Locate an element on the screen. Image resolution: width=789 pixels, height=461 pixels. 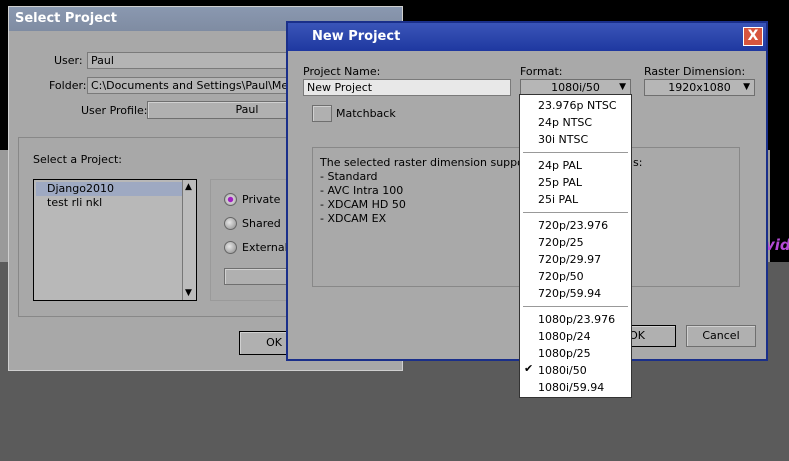
checkmark-icon: ✔ is located at coordinates (529, 368).